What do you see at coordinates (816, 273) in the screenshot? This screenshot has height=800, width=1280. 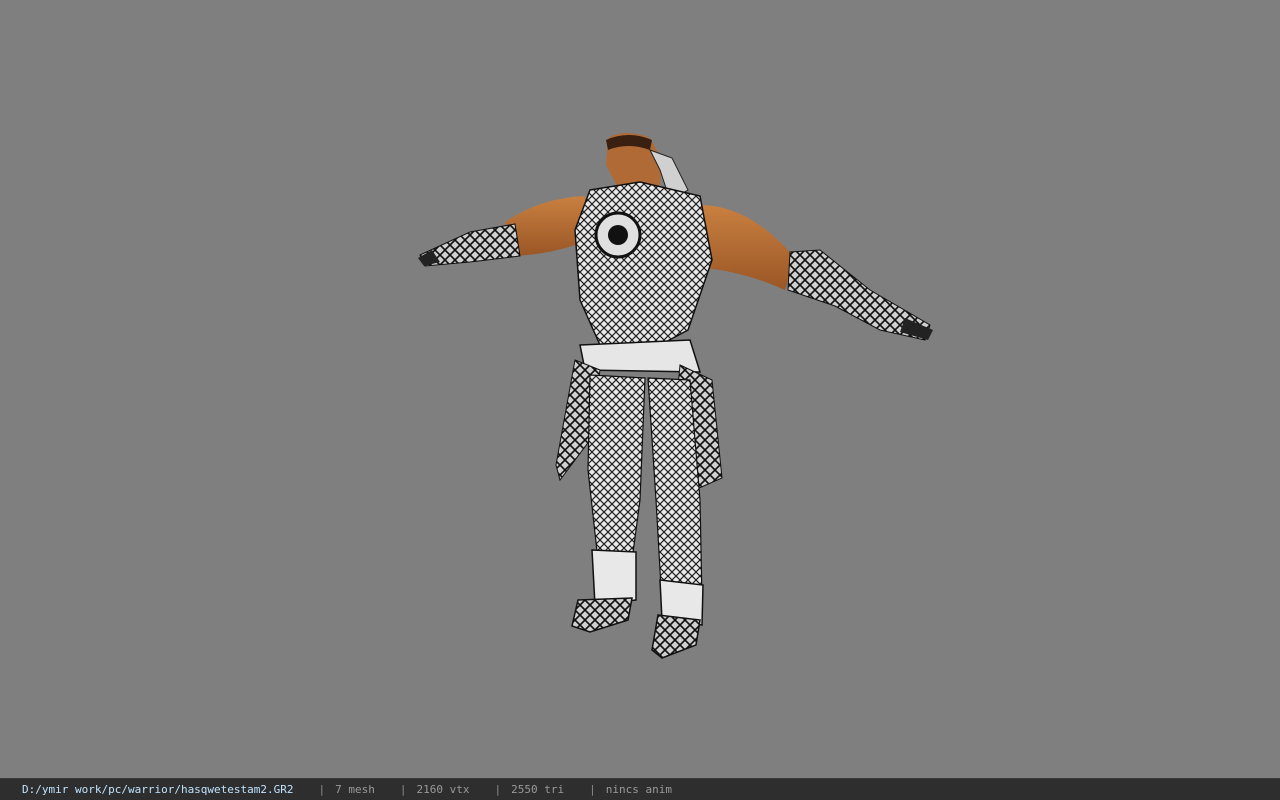 I see `right-arm` at bounding box center [816, 273].